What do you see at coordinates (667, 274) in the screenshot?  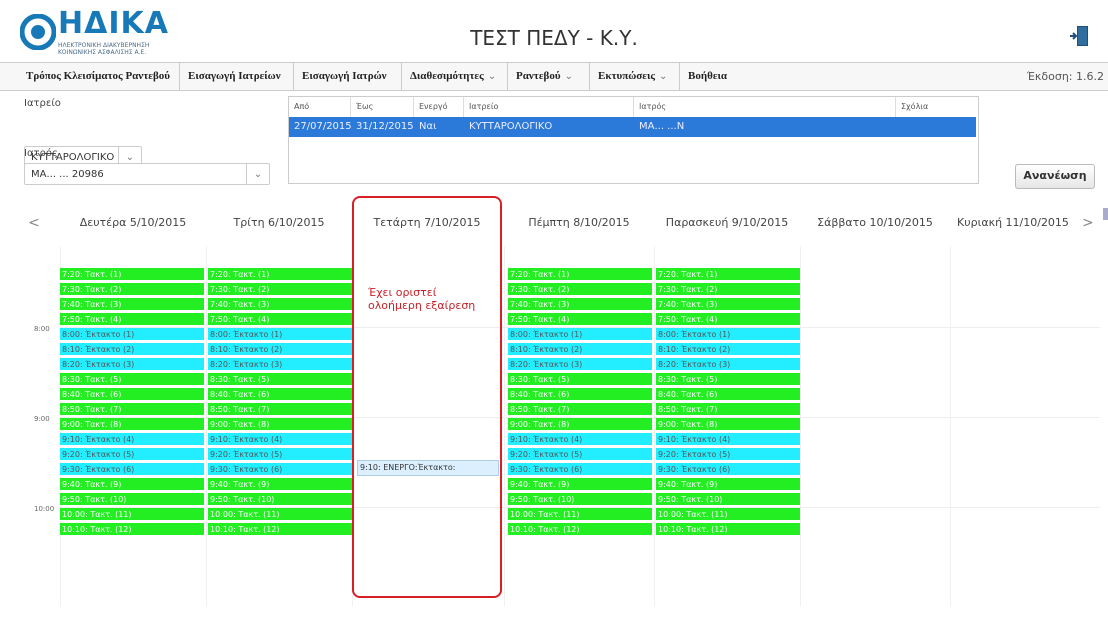 I see `slot-time: 7:20` at bounding box center [667, 274].